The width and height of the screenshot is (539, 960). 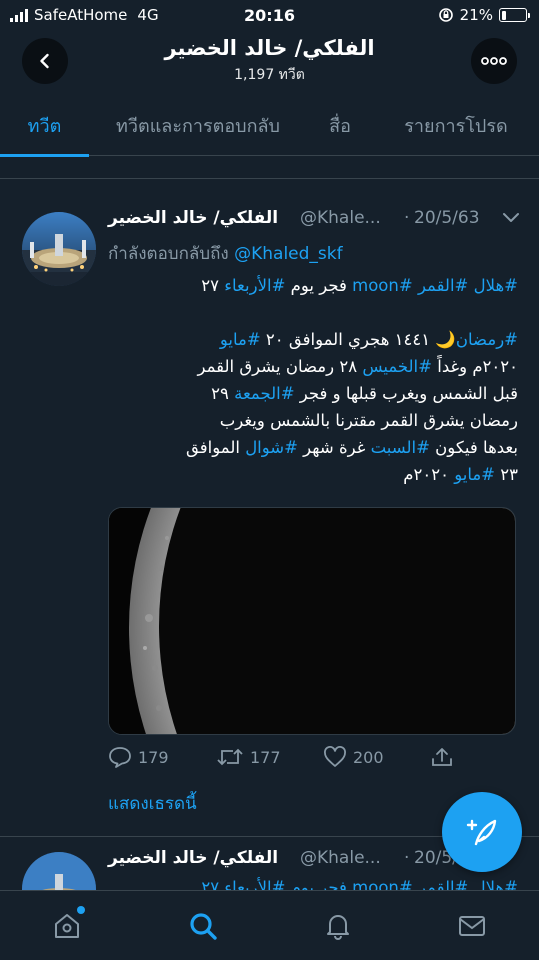 I want to click on retweet-button: 177, so click(x=248, y=757).